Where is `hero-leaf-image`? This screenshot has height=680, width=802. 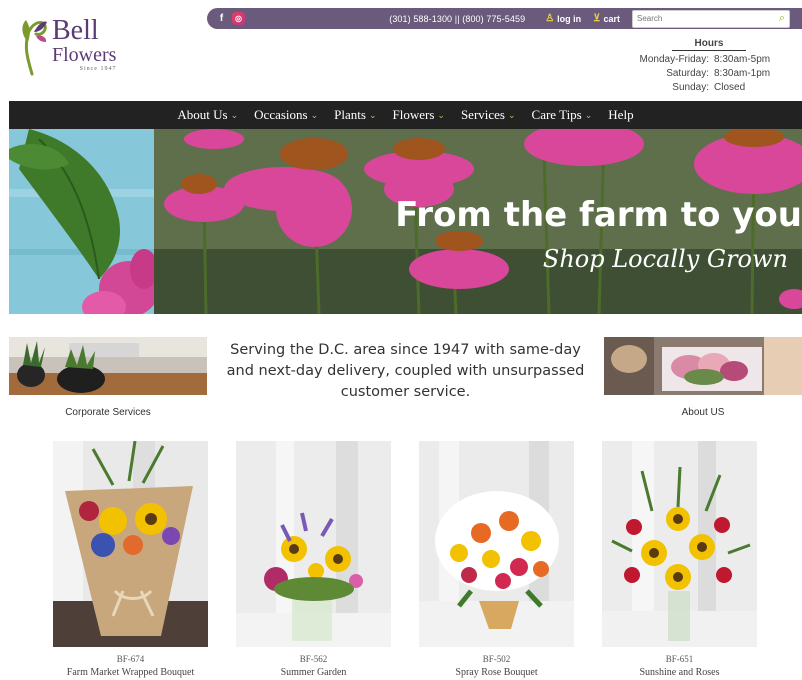
hero-leaf-image is located at coordinates (84, 221).